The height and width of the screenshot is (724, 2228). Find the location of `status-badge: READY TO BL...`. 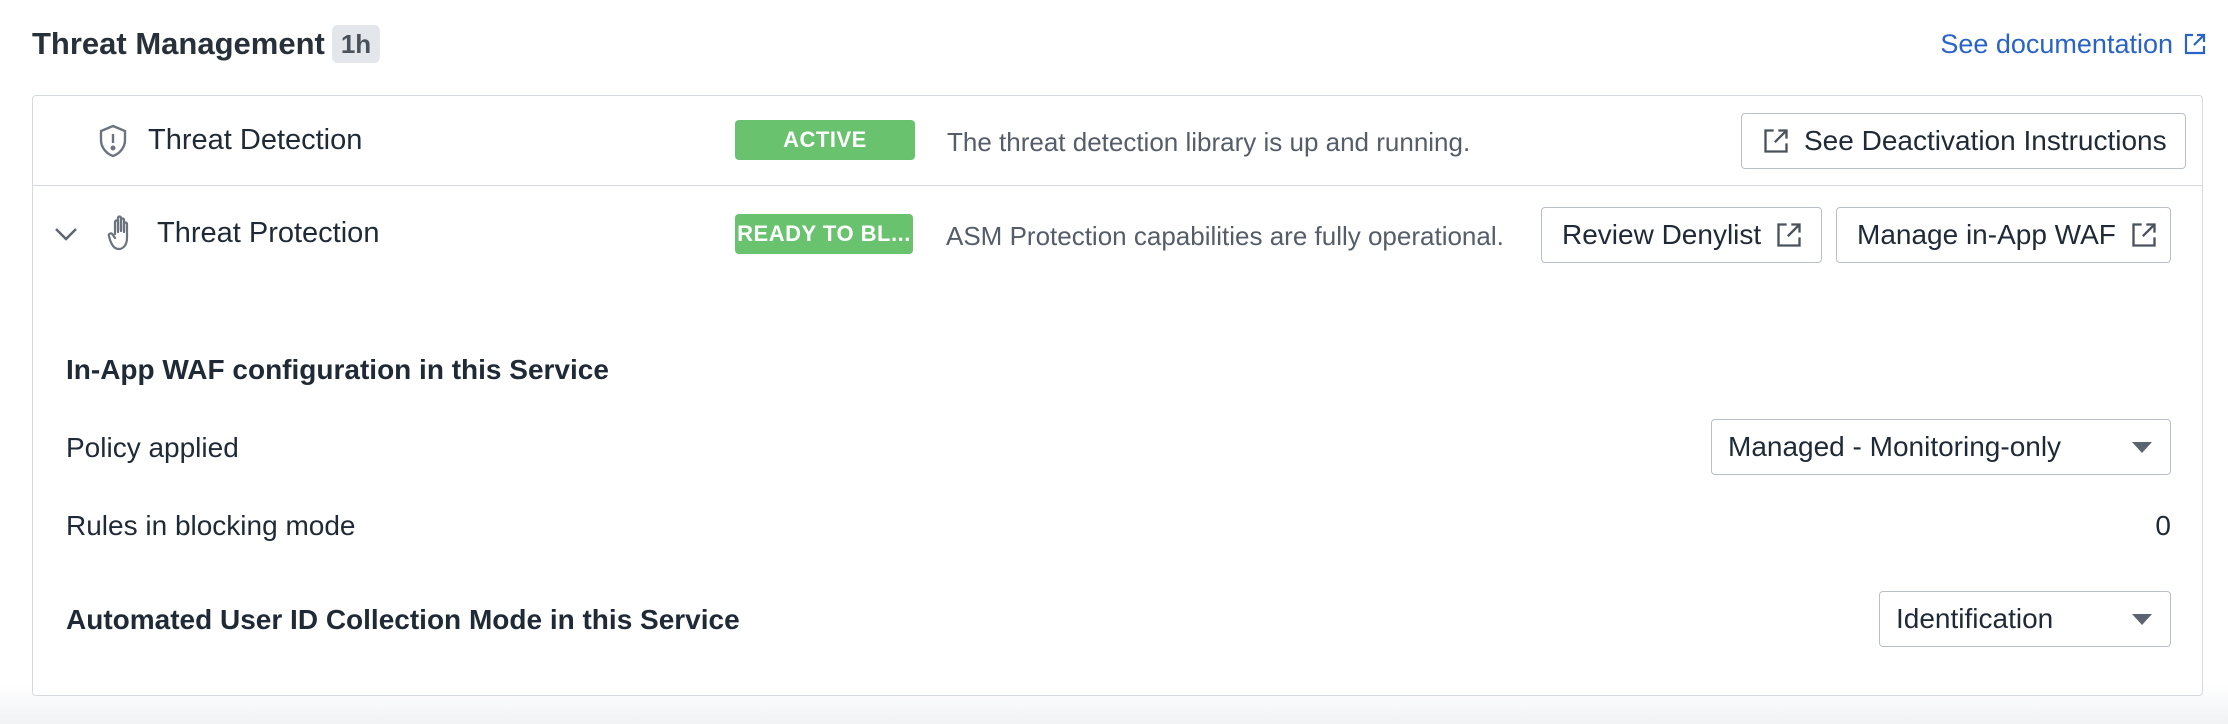

status-badge: READY TO BL... is located at coordinates (824, 234).